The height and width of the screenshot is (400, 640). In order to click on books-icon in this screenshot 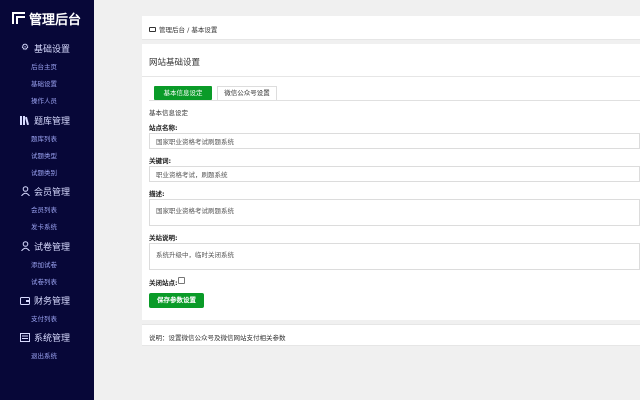, I will do `click(25, 120)`.